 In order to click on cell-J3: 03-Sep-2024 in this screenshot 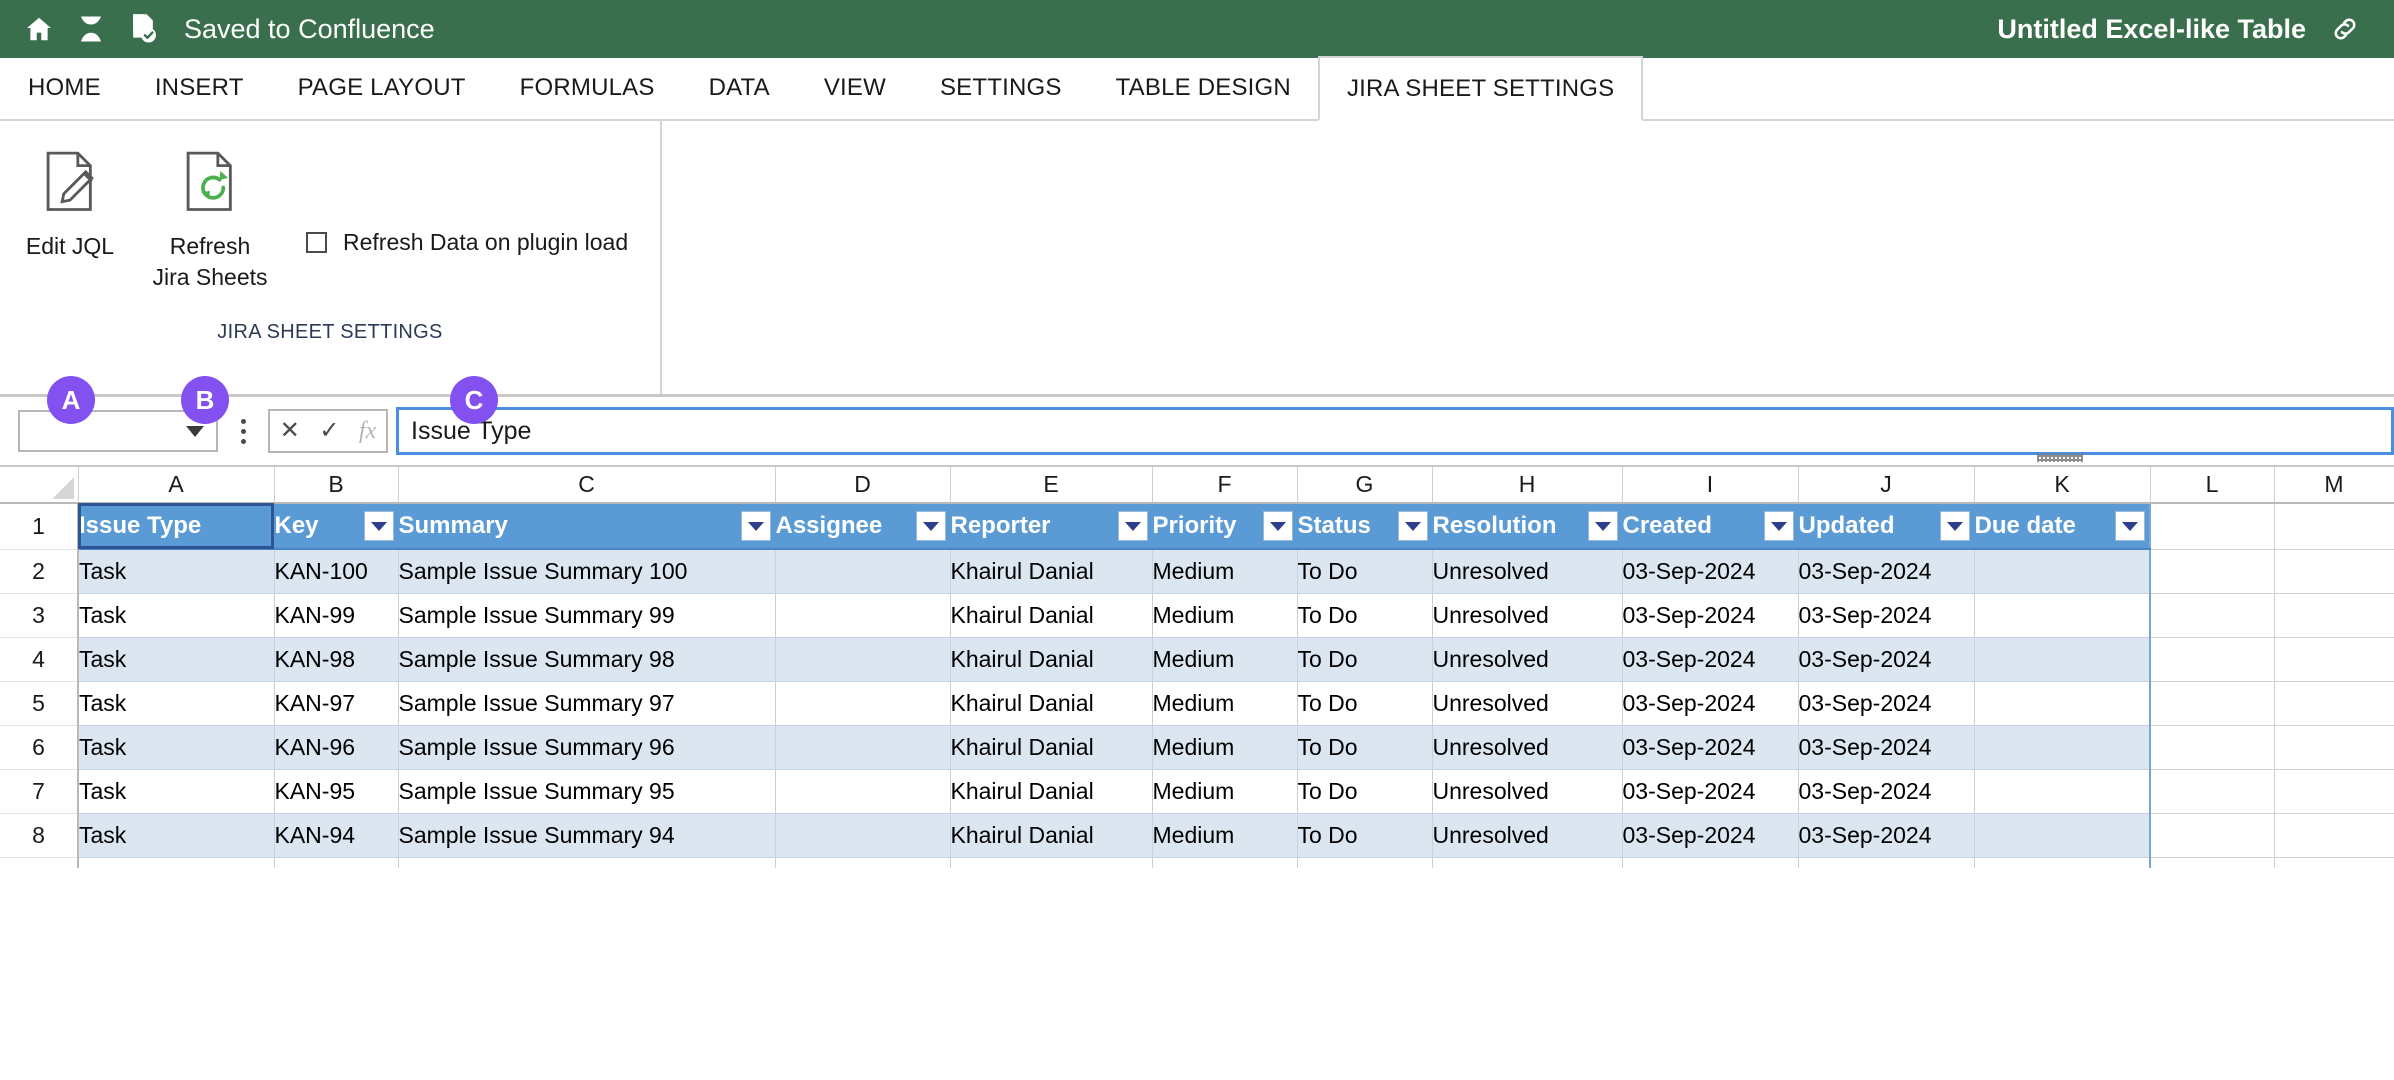, I will do `click(1886, 615)`.